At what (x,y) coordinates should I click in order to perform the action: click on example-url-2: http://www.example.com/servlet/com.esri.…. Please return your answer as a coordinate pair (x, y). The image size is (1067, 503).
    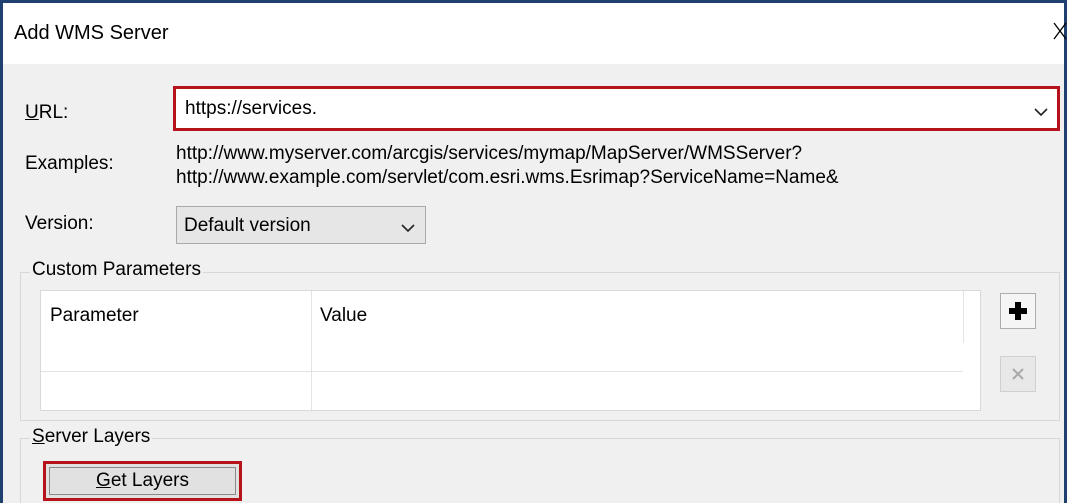
    Looking at the image, I should click on (507, 177).